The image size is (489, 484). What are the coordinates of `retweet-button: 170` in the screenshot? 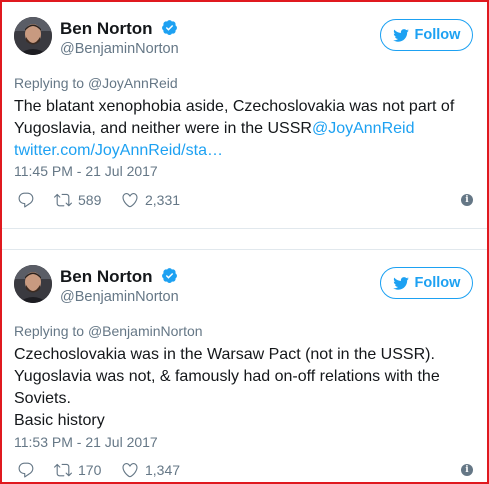 It's located at (77, 470).